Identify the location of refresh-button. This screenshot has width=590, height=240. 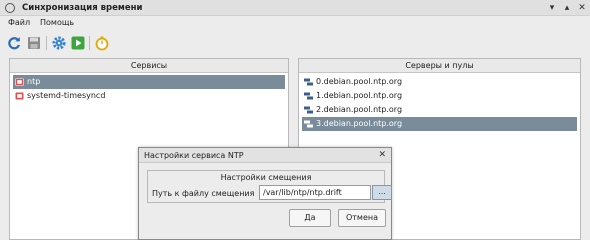
(14, 43).